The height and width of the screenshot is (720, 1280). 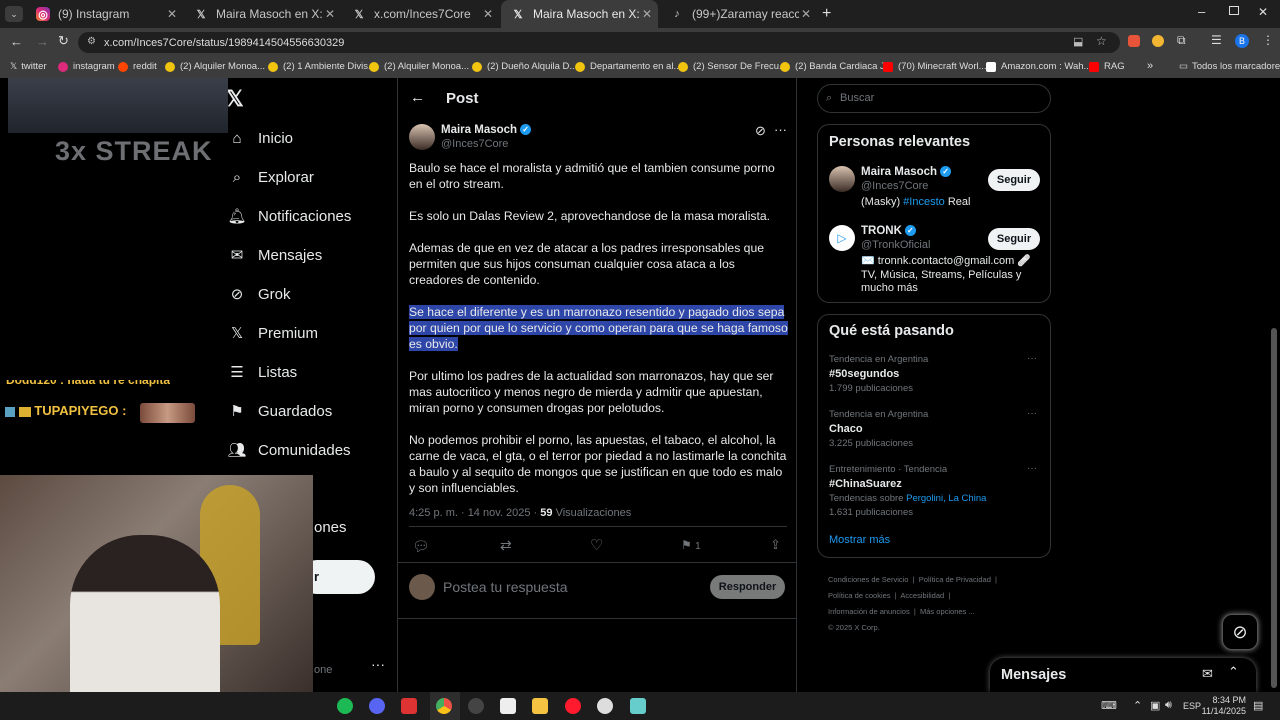 I want to click on scrollbar, so click(x=1274, y=508).